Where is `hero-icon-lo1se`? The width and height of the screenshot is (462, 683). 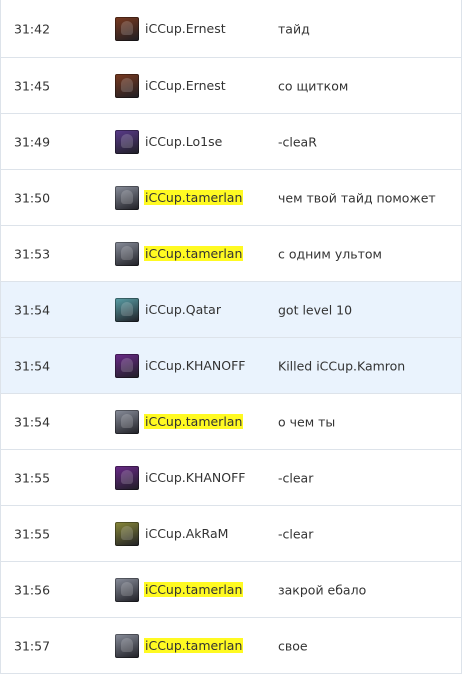
hero-icon-lo1se is located at coordinates (127, 141).